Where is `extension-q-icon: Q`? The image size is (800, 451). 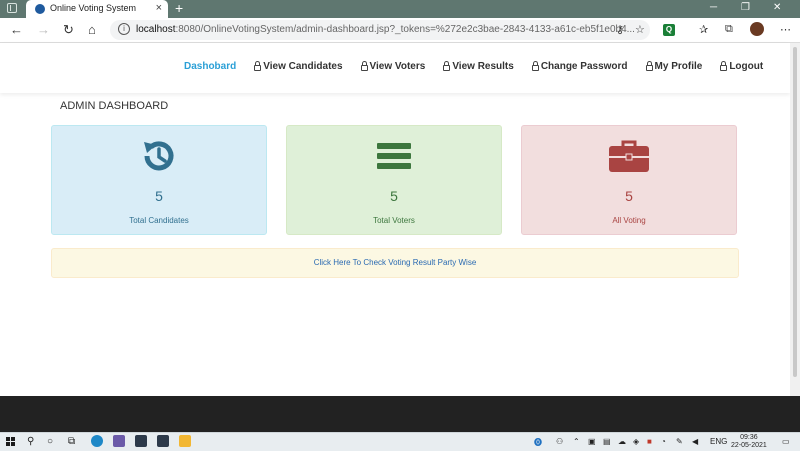 extension-q-icon: Q is located at coordinates (669, 30).